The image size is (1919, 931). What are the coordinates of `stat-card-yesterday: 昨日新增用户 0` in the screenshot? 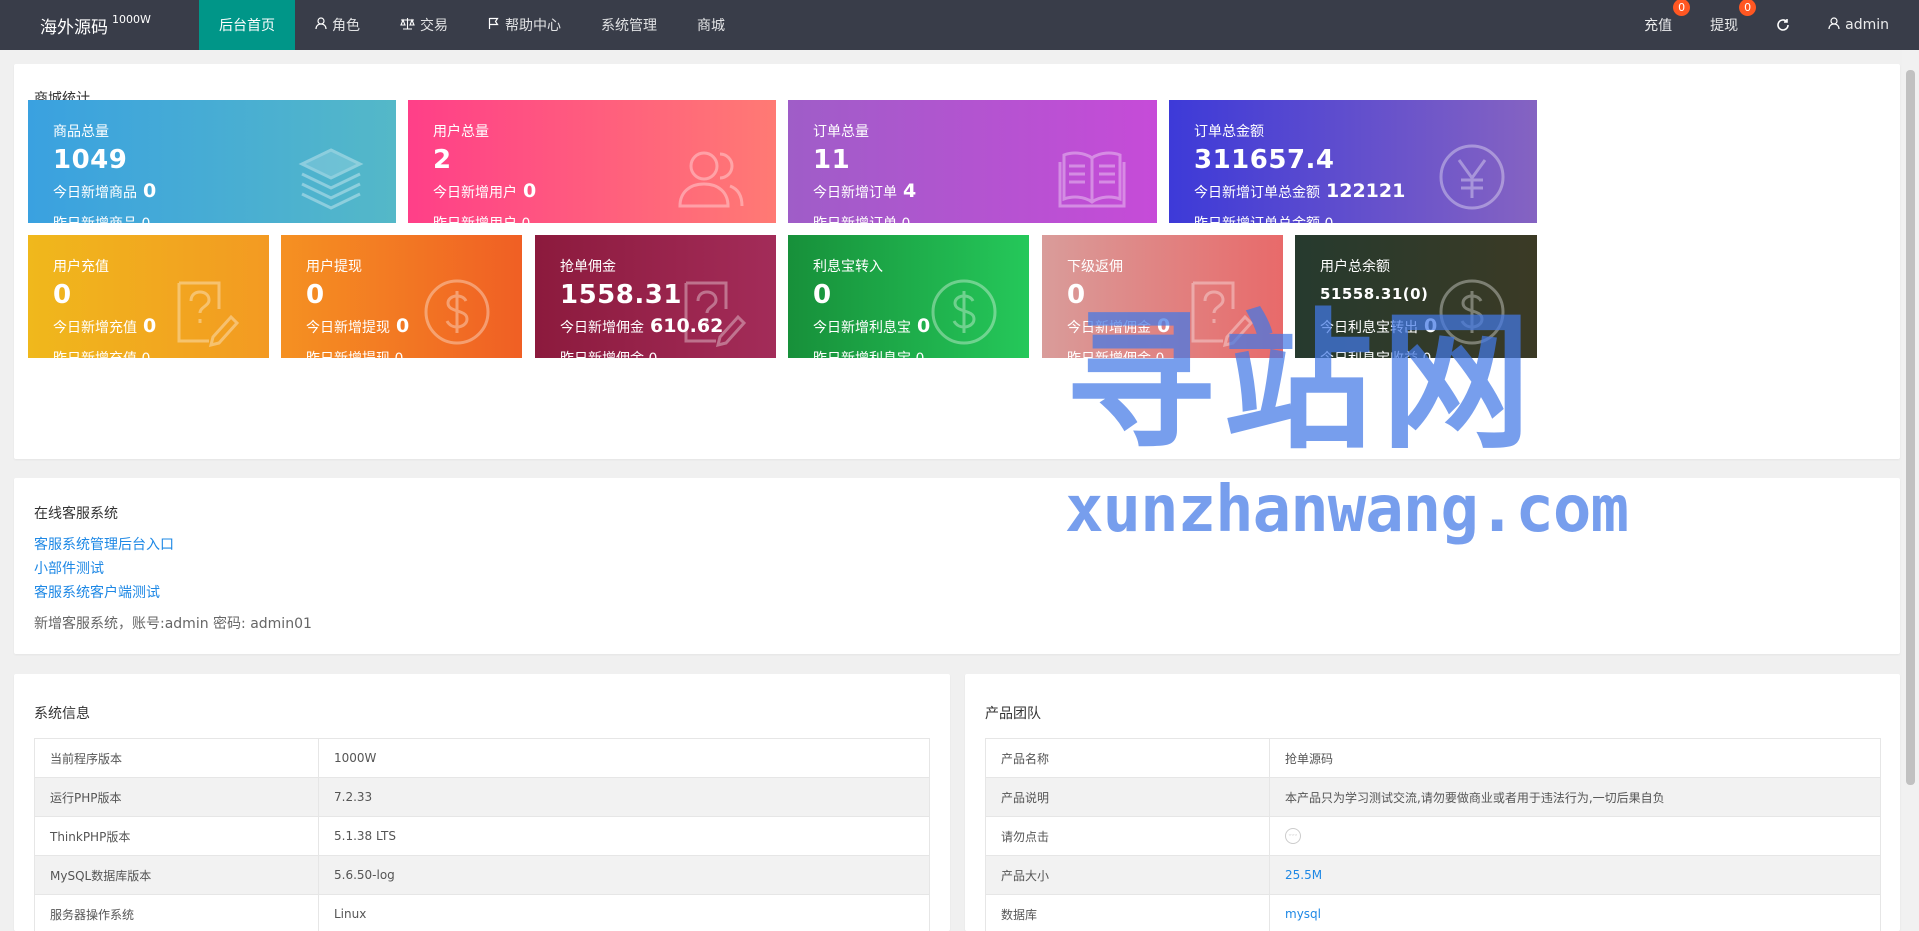 It's located at (481, 218).